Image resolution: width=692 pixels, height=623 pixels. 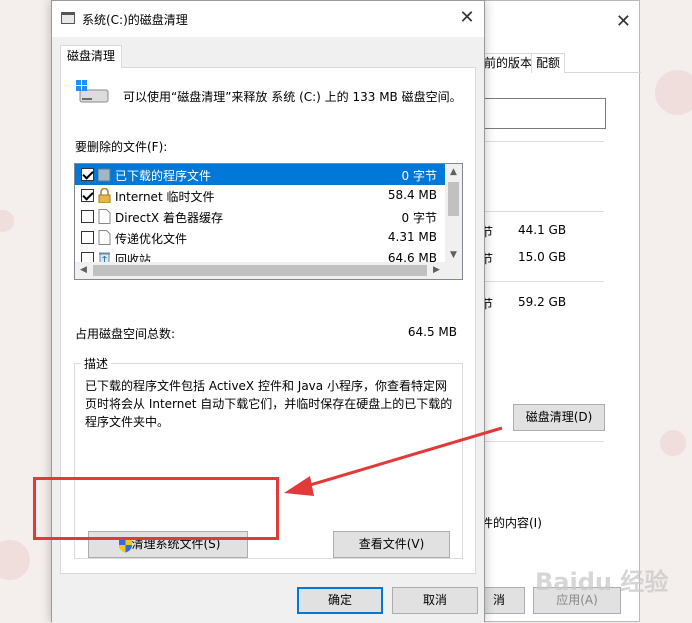 What do you see at coordinates (83, 270) in the screenshot?
I see `scroll-left-icon: ◀` at bounding box center [83, 270].